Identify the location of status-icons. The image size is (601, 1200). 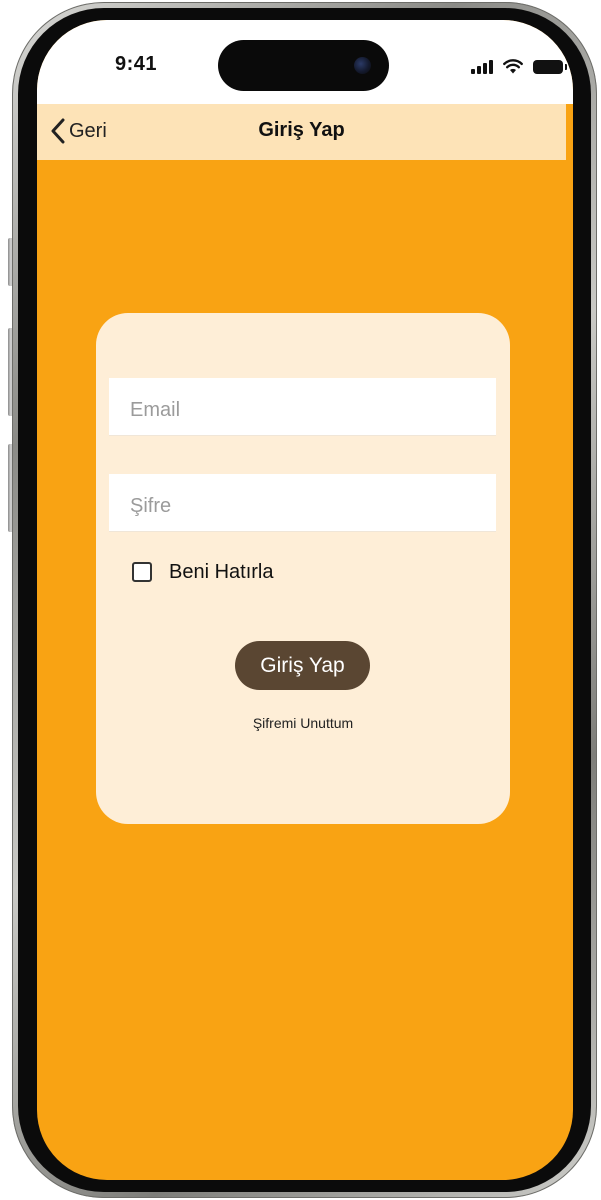
(519, 65).